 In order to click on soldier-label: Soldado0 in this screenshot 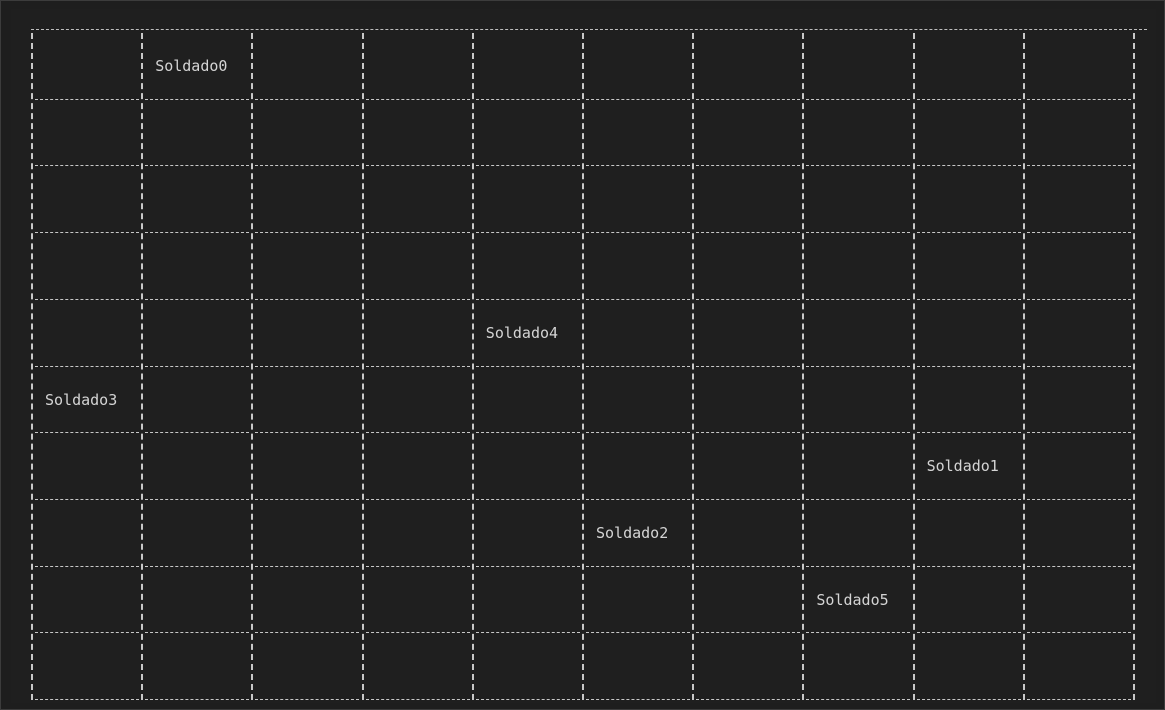, I will do `click(191, 66)`.